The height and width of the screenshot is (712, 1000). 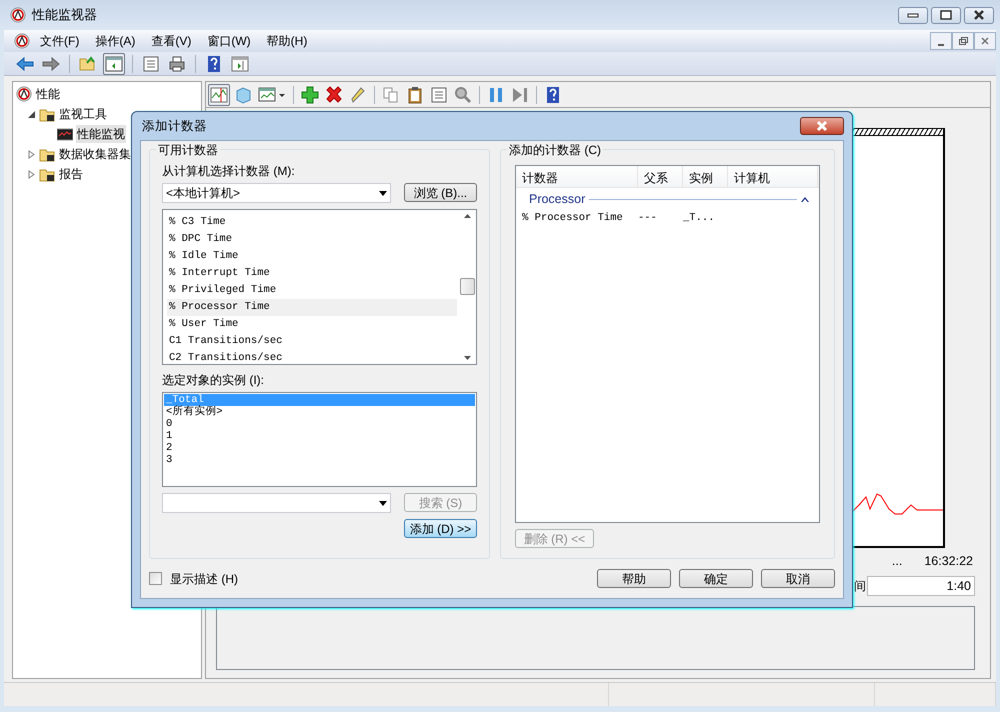 What do you see at coordinates (31, 114) in the screenshot?
I see `expanded-arrow-icon` at bounding box center [31, 114].